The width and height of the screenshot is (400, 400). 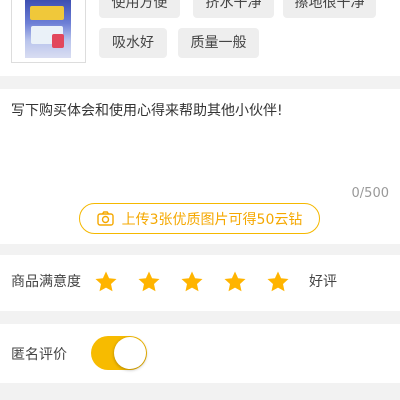 What do you see at coordinates (39, 355) in the screenshot?
I see `anonymous-label: 匿名评价` at bounding box center [39, 355].